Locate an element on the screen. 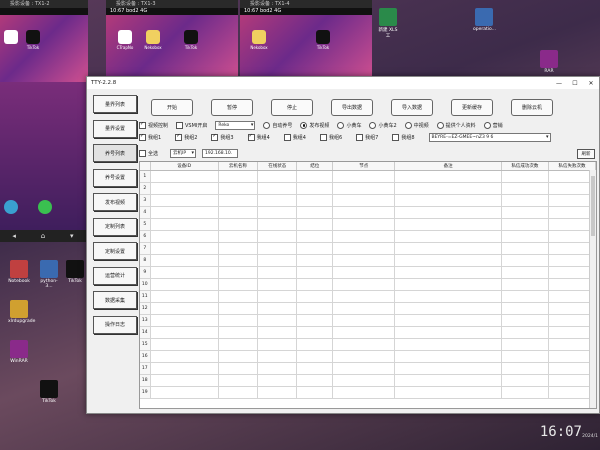 The width and height of the screenshot is (600, 450). table-row: 18 is located at coordinates (368, 381).